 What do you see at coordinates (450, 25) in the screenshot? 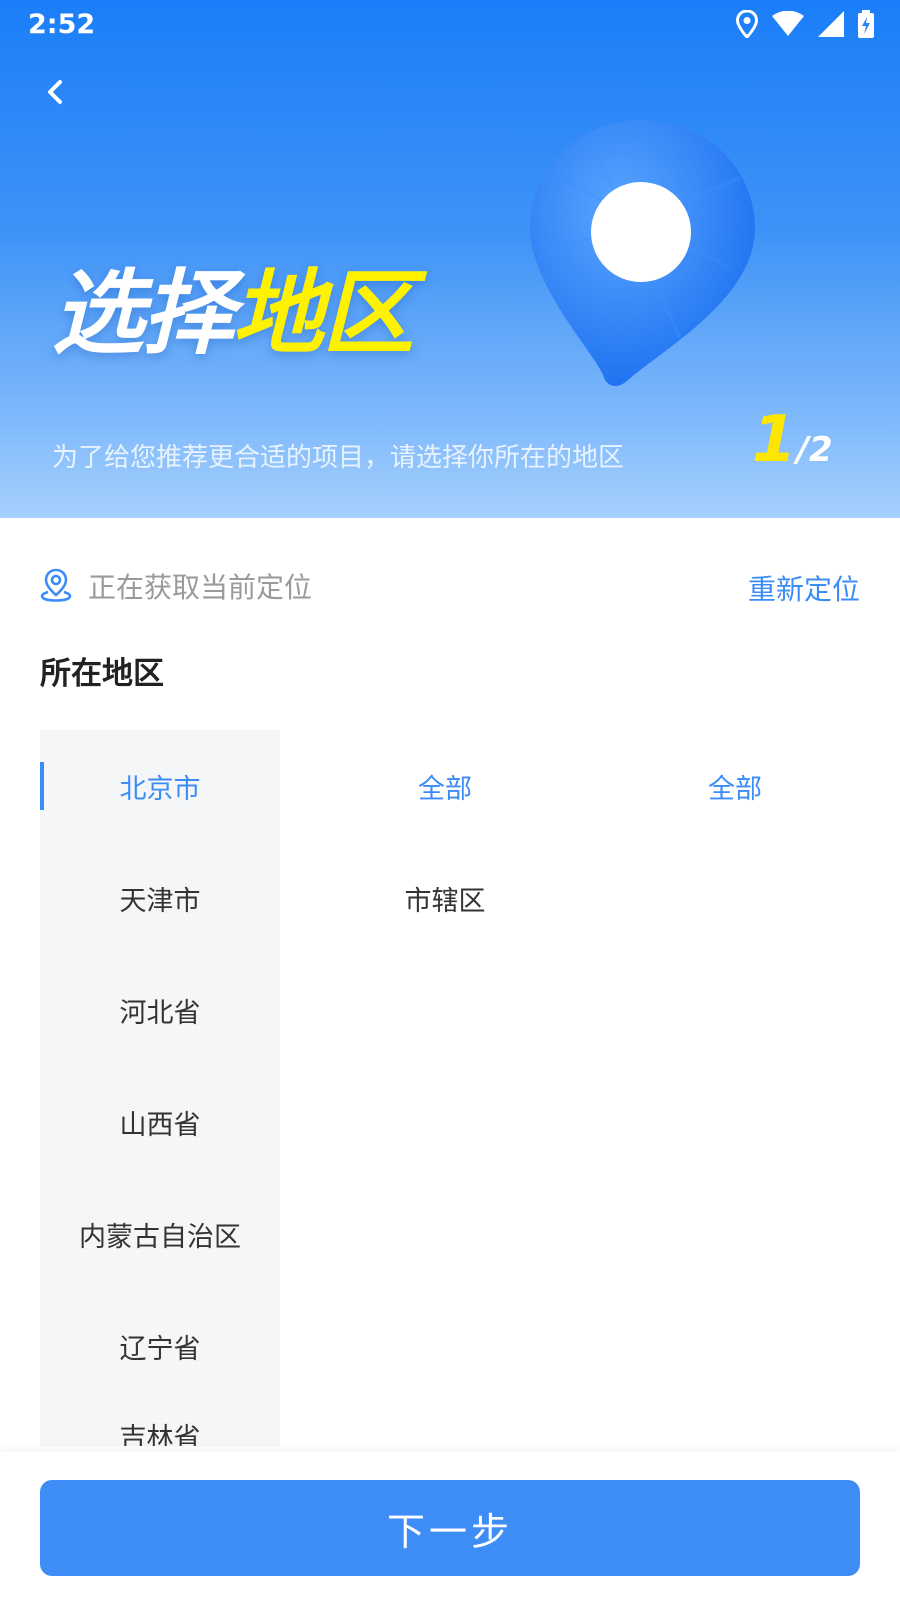
I see `status-bar: 2:52` at bounding box center [450, 25].